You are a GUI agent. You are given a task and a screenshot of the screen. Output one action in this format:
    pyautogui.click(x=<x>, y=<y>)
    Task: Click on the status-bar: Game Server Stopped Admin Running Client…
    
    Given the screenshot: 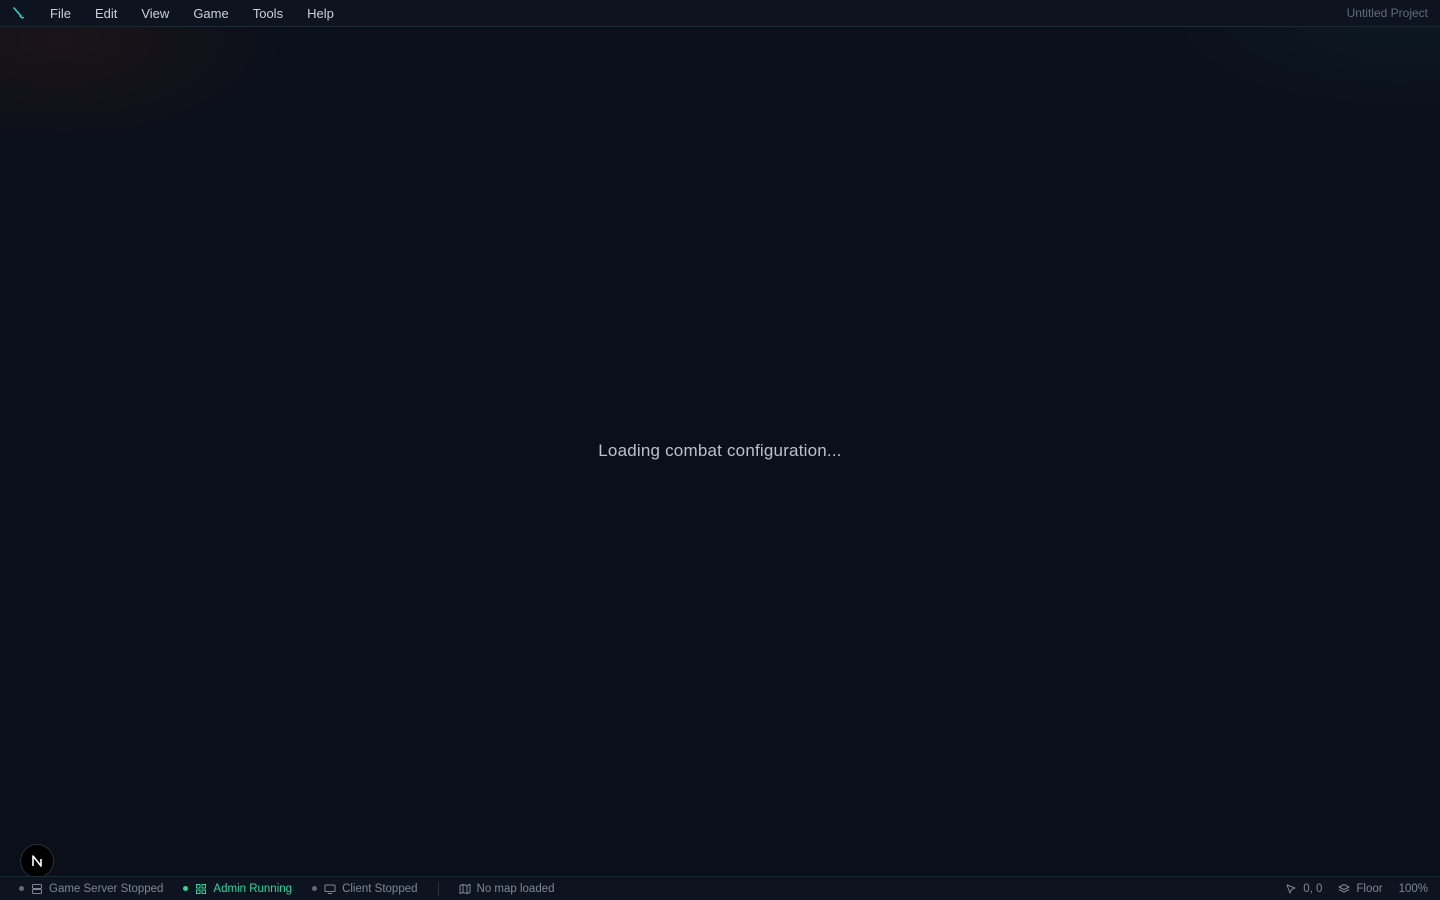 What is the action you would take?
    pyautogui.click(x=720, y=888)
    